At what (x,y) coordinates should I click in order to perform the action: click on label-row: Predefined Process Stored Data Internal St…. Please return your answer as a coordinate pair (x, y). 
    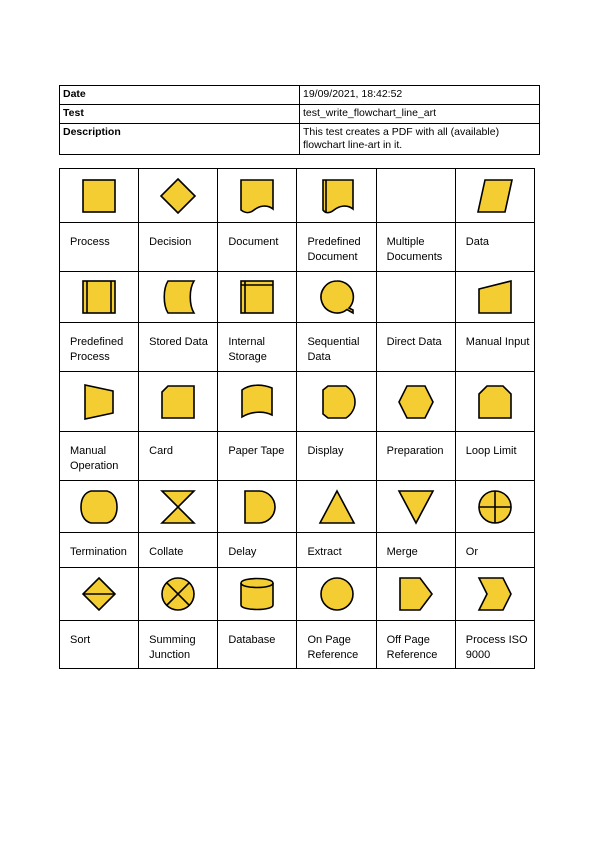
    Looking at the image, I should click on (297, 347).